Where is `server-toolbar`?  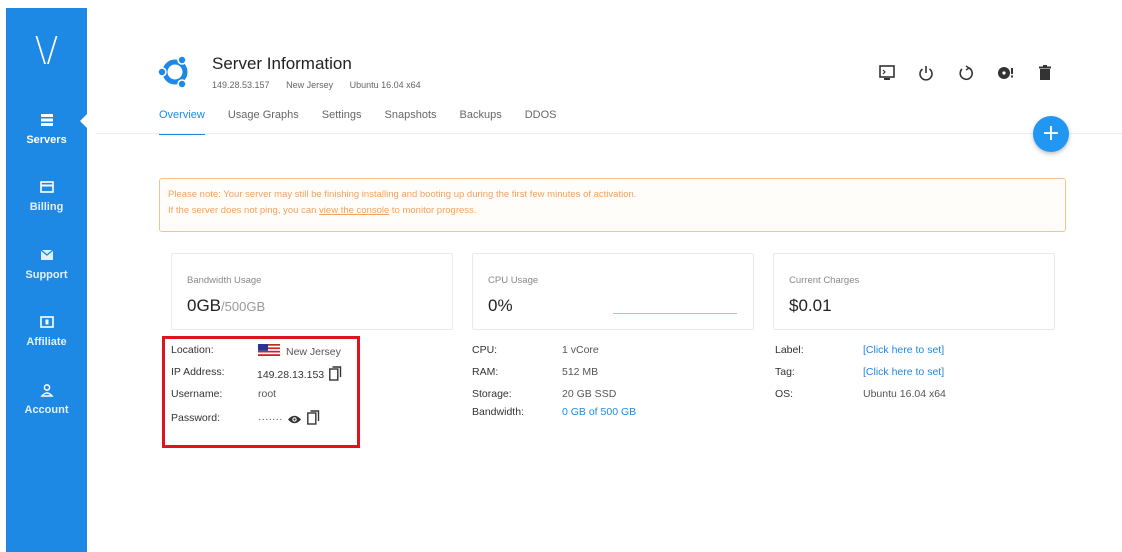 server-toolbar is located at coordinates (974, 73).